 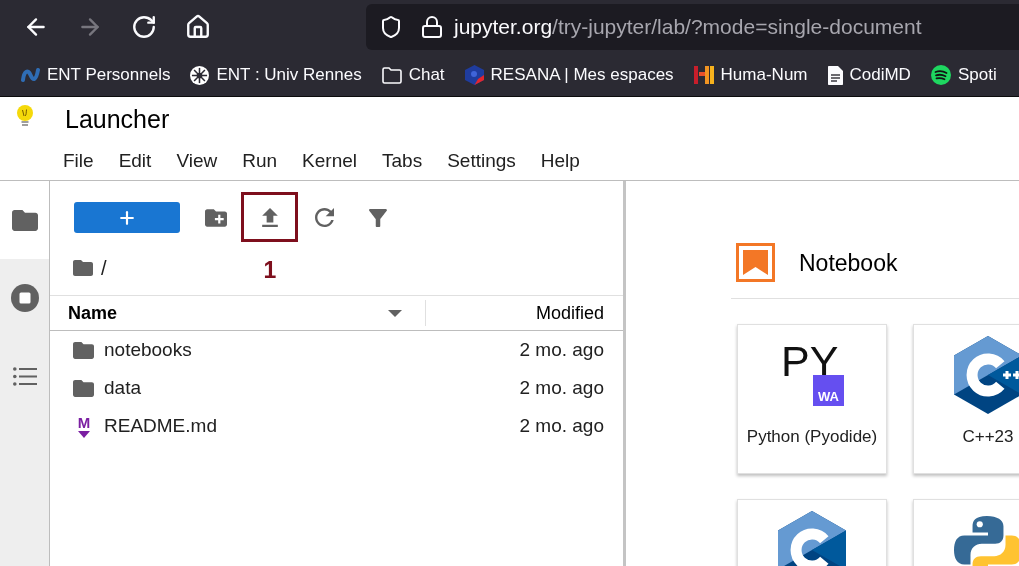 What do you see at coordinates (812, 399) in the screenshot?
I see `launcher-card: PY WA Python (Pyodide)` at bounding box center [812, 399].